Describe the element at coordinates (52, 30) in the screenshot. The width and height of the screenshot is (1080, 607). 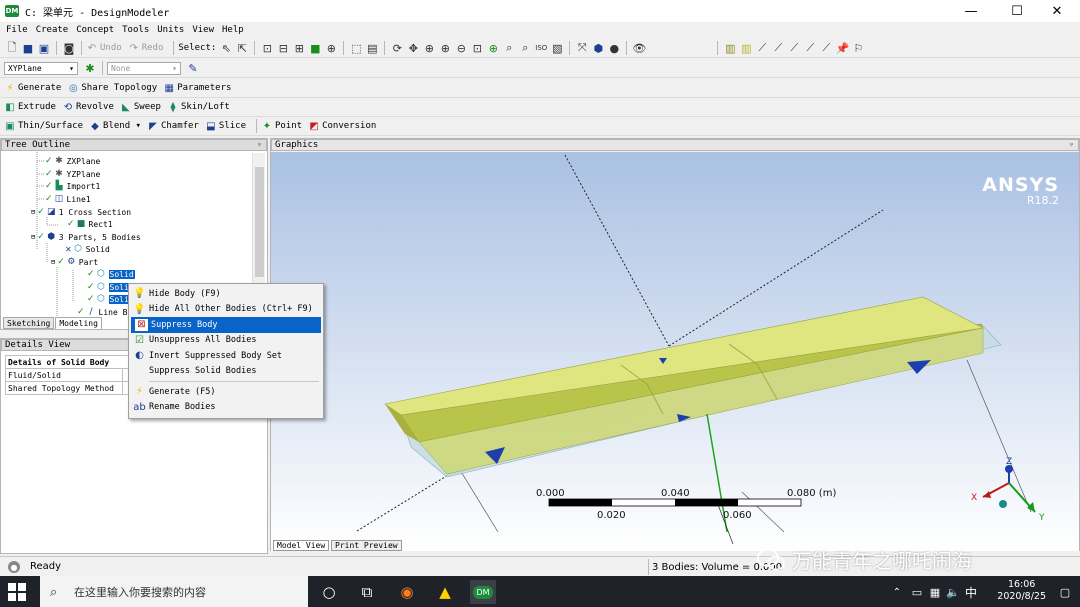
I see `menu-create: Create` at that location.